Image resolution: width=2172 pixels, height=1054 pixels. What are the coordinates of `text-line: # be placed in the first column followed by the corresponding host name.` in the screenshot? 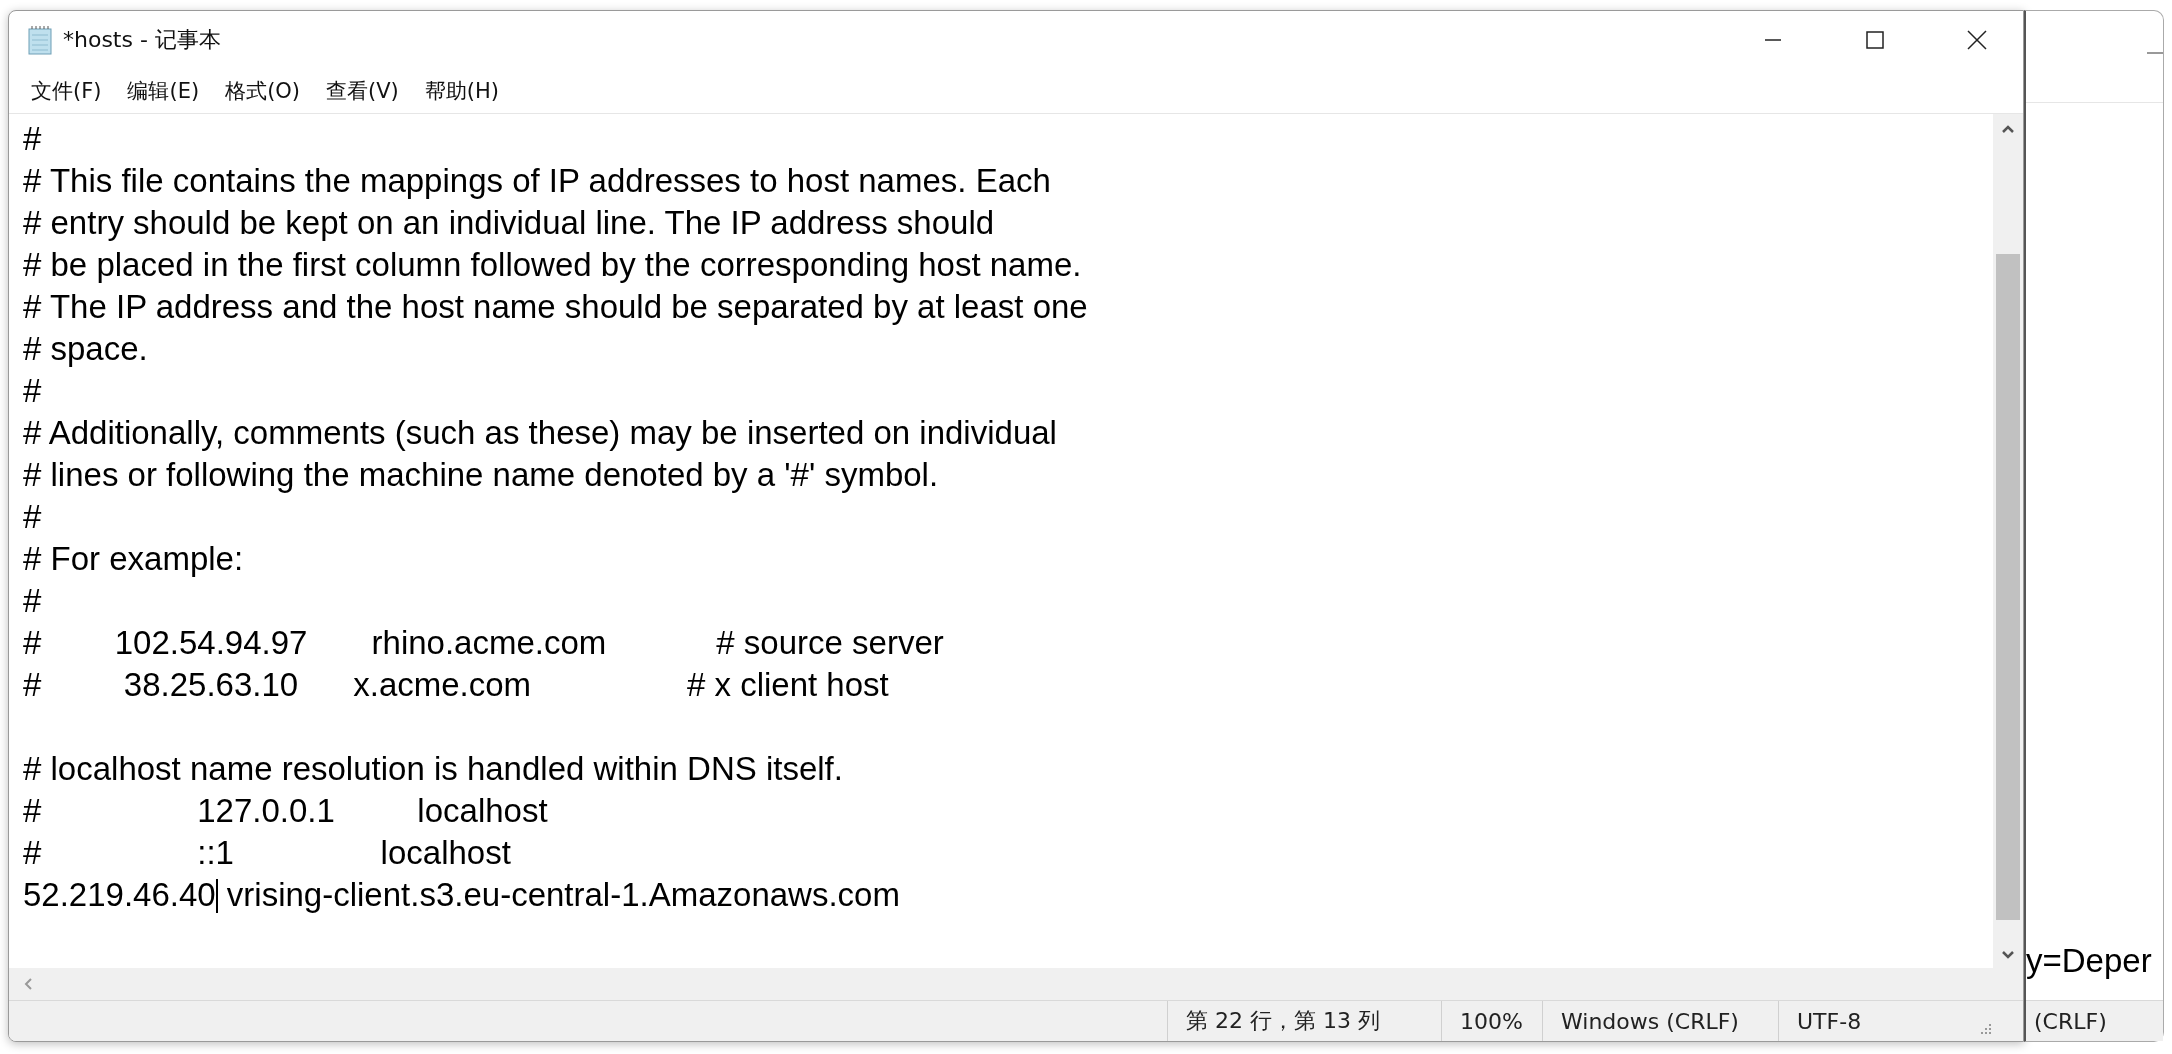 It's located at (553, 265).